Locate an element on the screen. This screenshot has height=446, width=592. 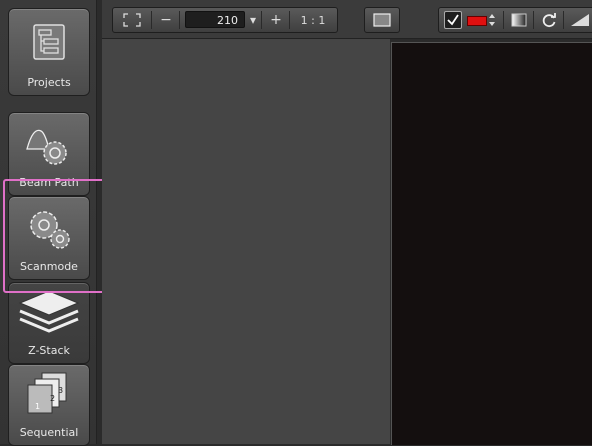
sidebar-item-label: Z-Stack is located at coordinates (49, 350).